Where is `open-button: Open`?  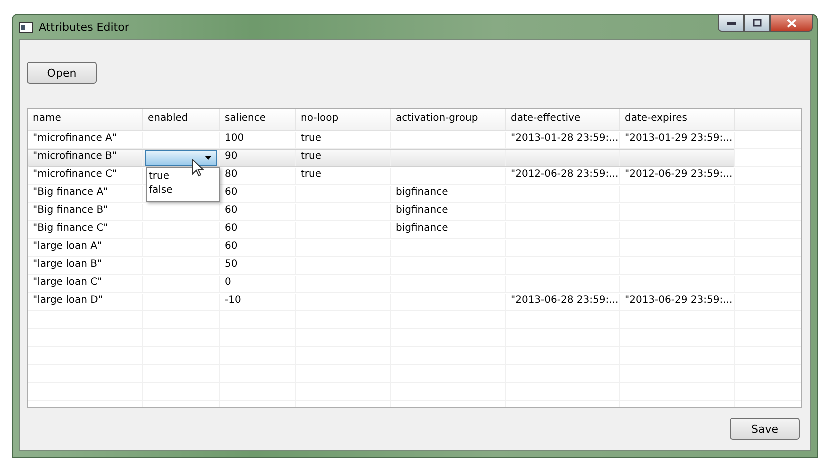 open-button: Open is located at coordinates (62, 73).